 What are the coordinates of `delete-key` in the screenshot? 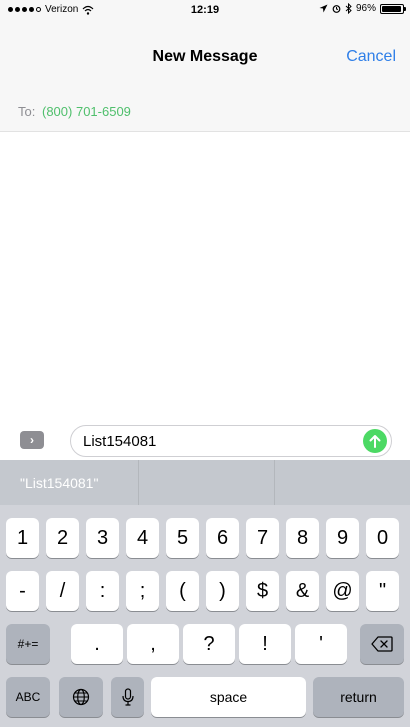 It's located at (382, 644).